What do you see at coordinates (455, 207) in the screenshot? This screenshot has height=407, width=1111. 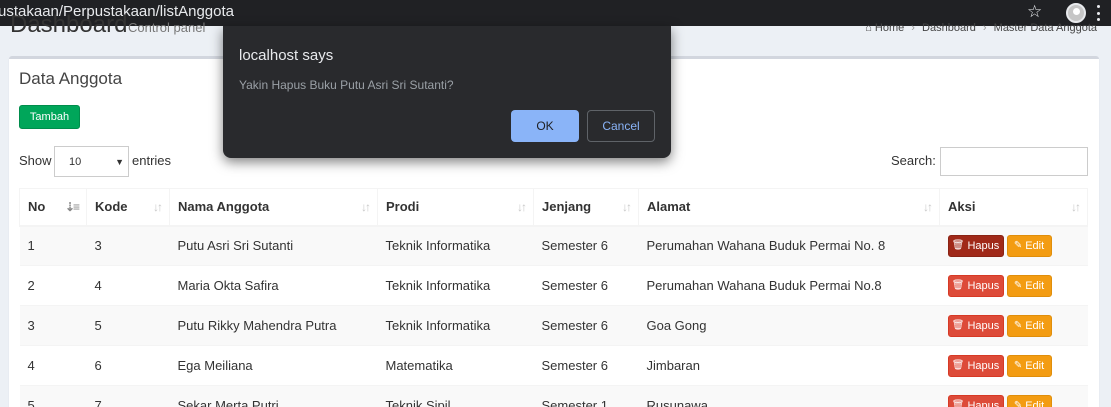 I see `column-header-prodi: Prodi ↓↑` at bounding box center [455, 207].